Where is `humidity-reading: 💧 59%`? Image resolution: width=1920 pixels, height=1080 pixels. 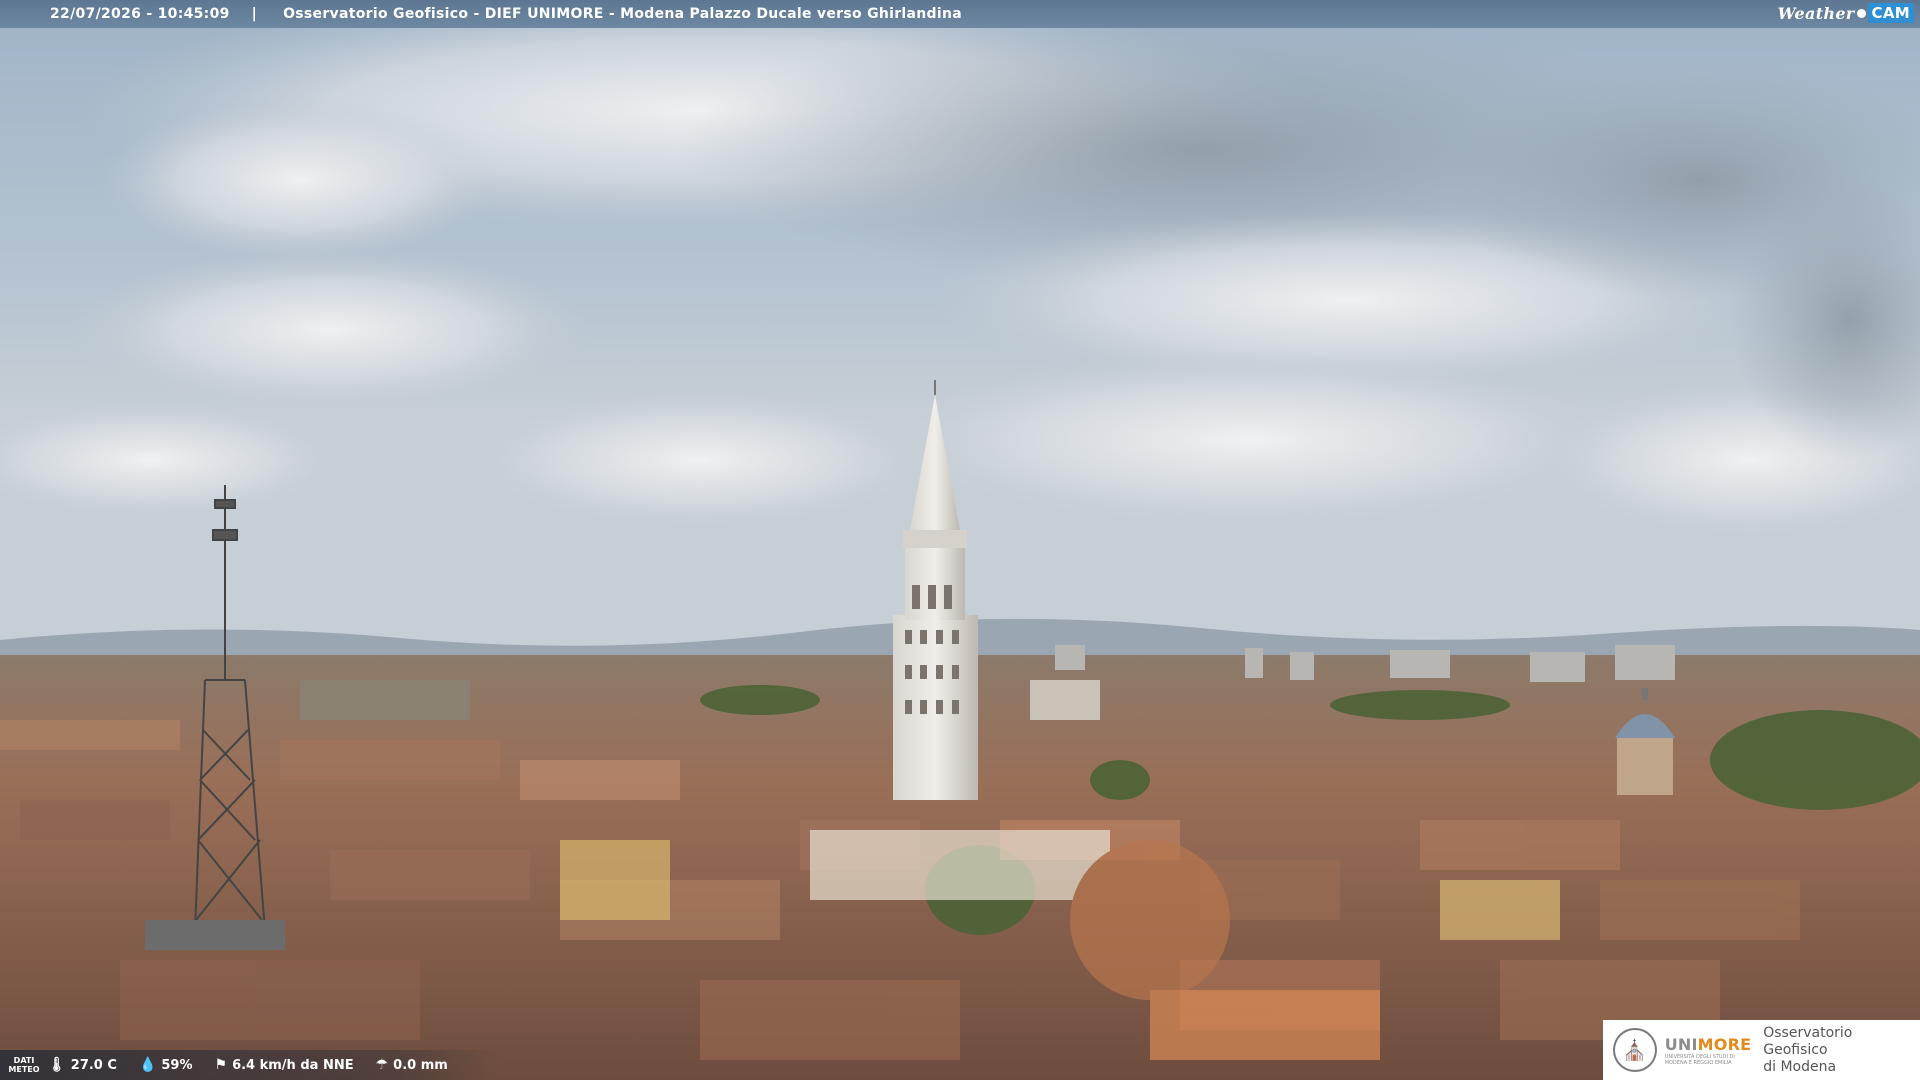
humidity-reading: 💧 59% is located at coordinates (165, 1065).